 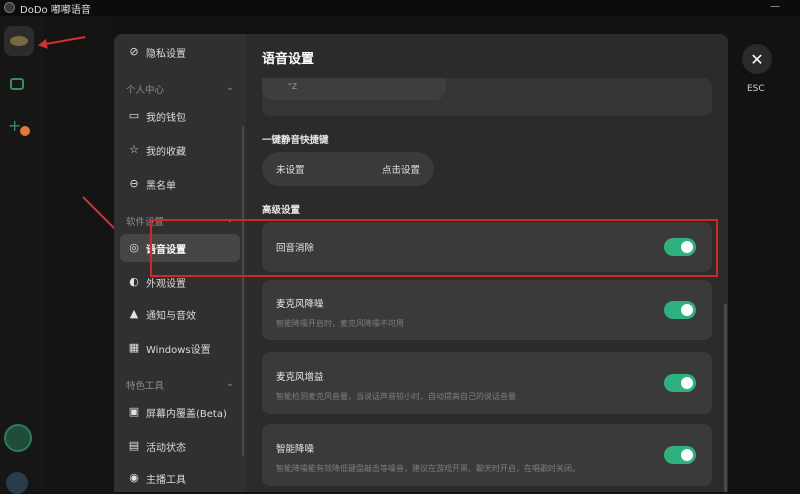 What do you see at coordinates (775, 6) in the screenshot?
I see `minimize-button: —` at bounding box center [775, 6].